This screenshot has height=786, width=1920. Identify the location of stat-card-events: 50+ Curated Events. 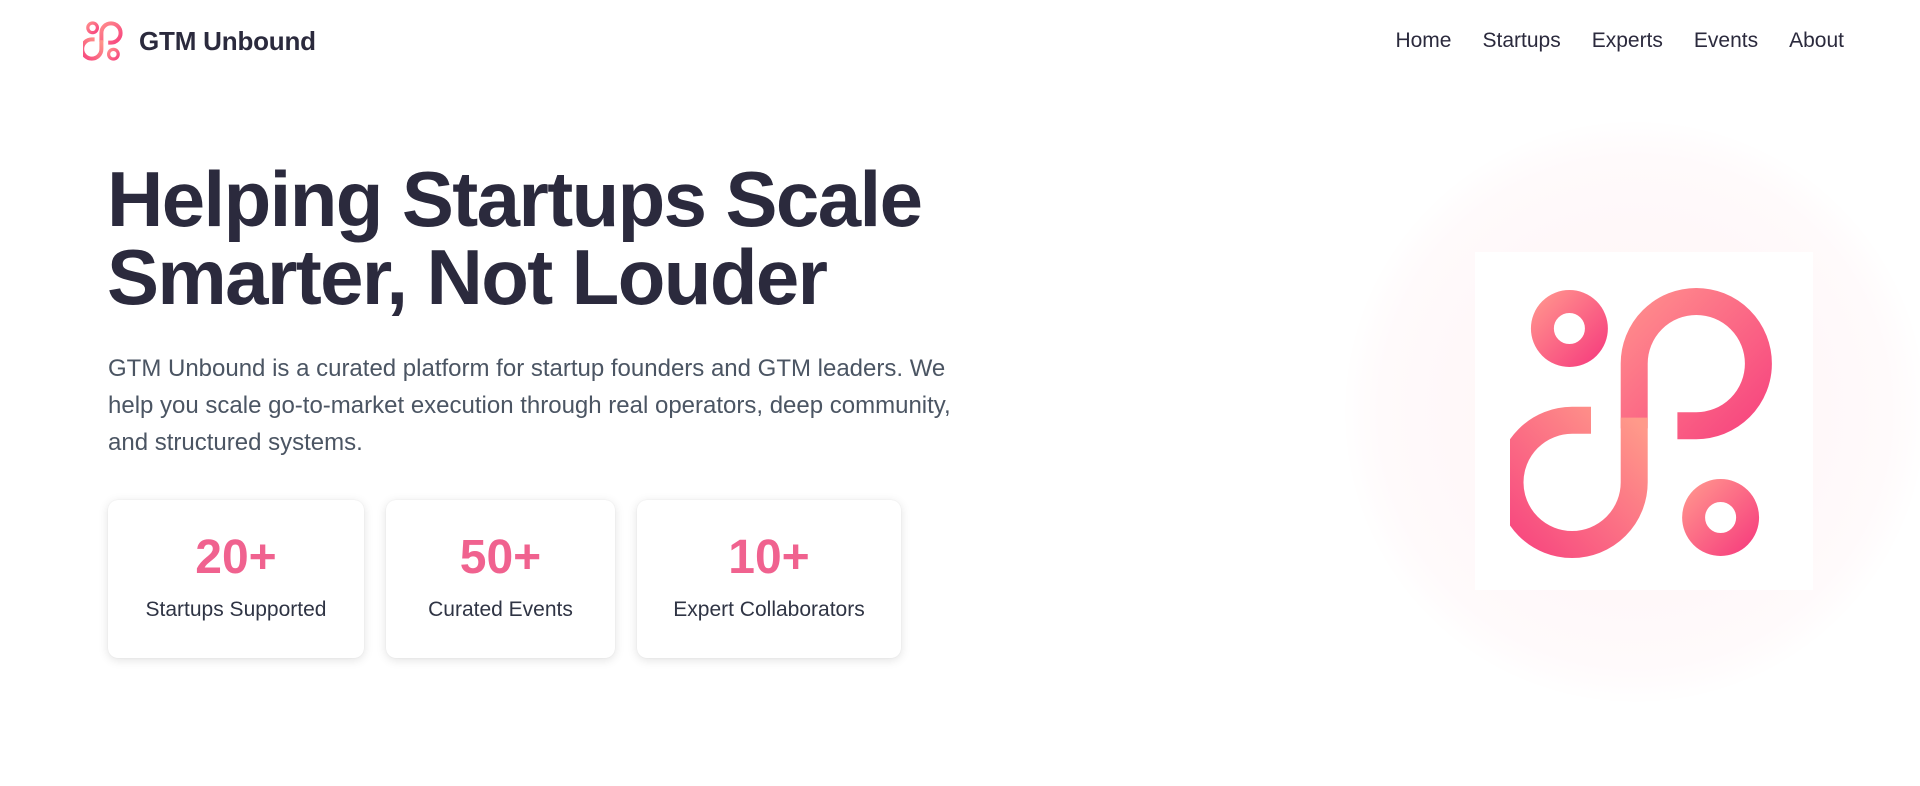
(500, 579).